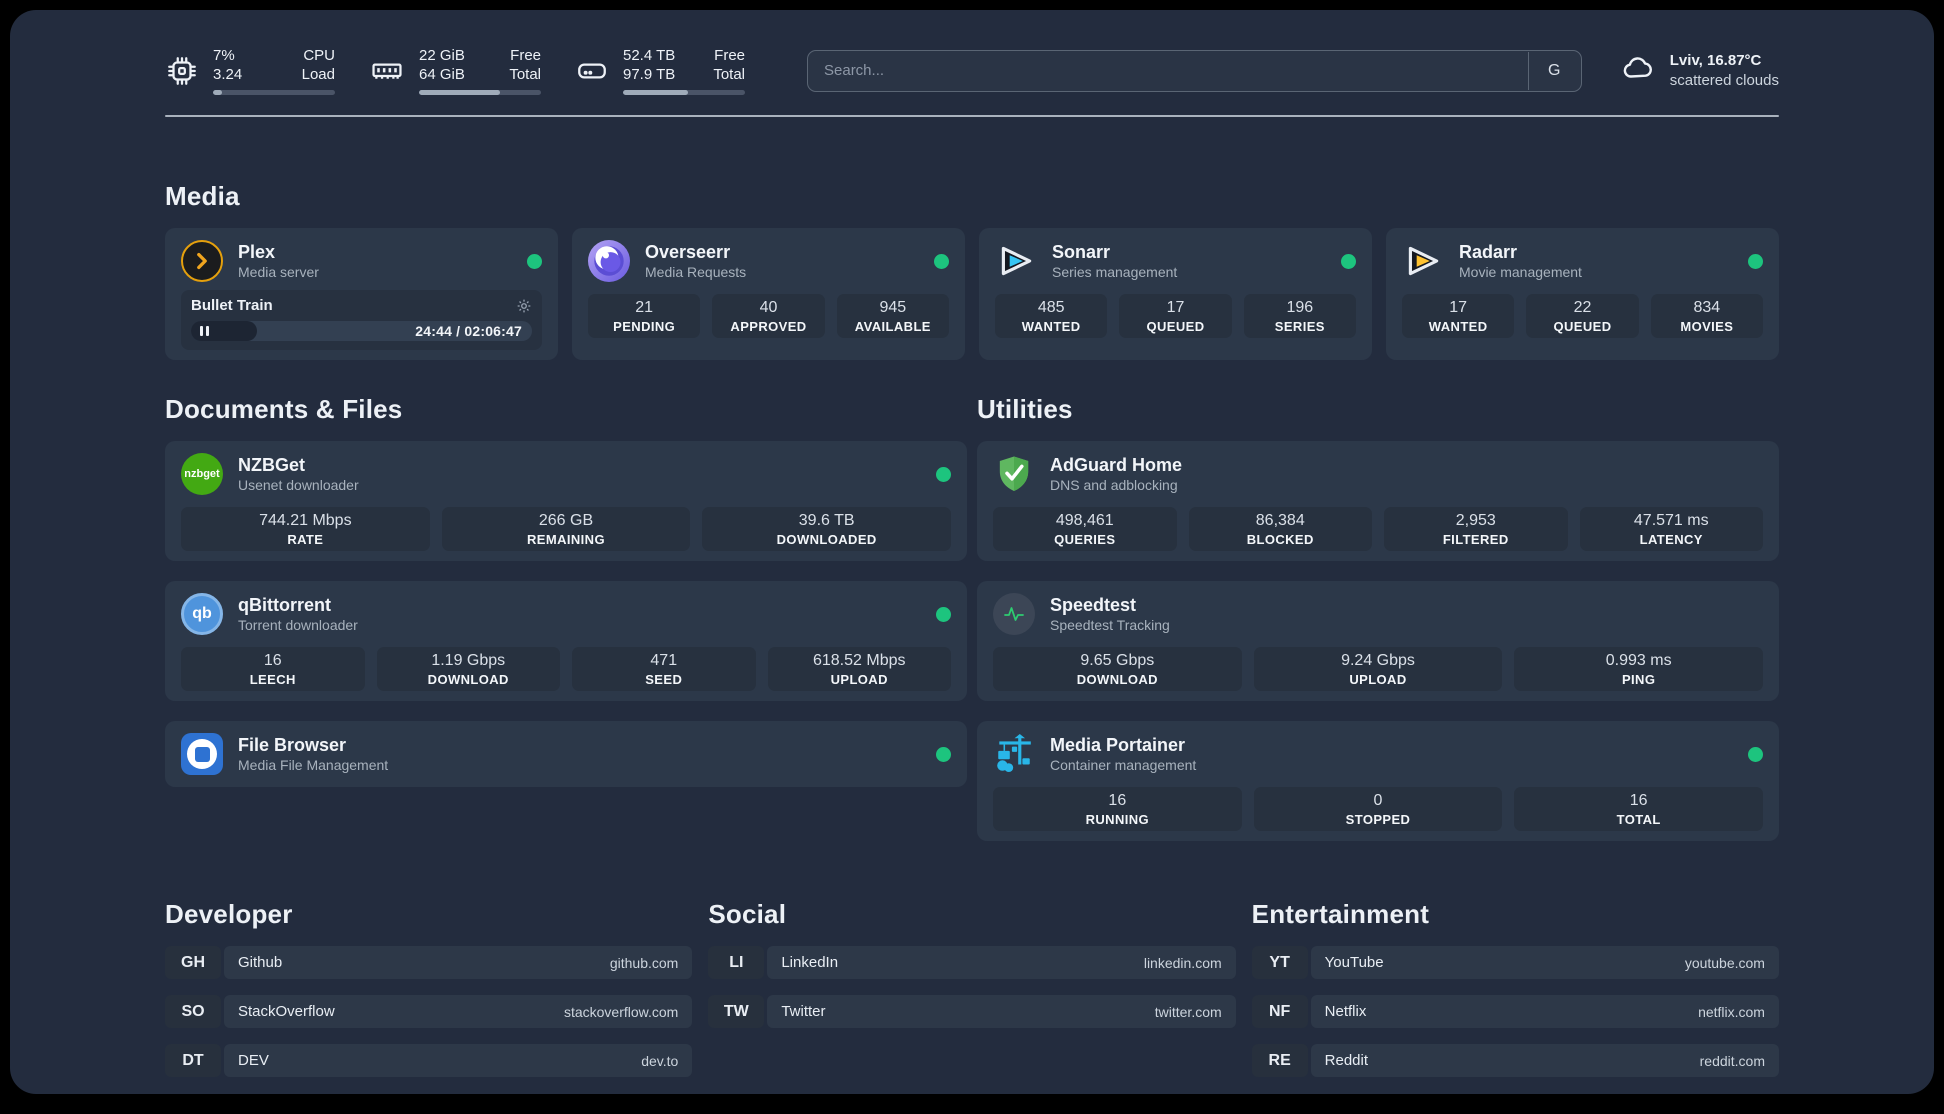 This screenshot has width=1944, height=1114. I want to click on link-name: YouTube, so click(1354, 962).